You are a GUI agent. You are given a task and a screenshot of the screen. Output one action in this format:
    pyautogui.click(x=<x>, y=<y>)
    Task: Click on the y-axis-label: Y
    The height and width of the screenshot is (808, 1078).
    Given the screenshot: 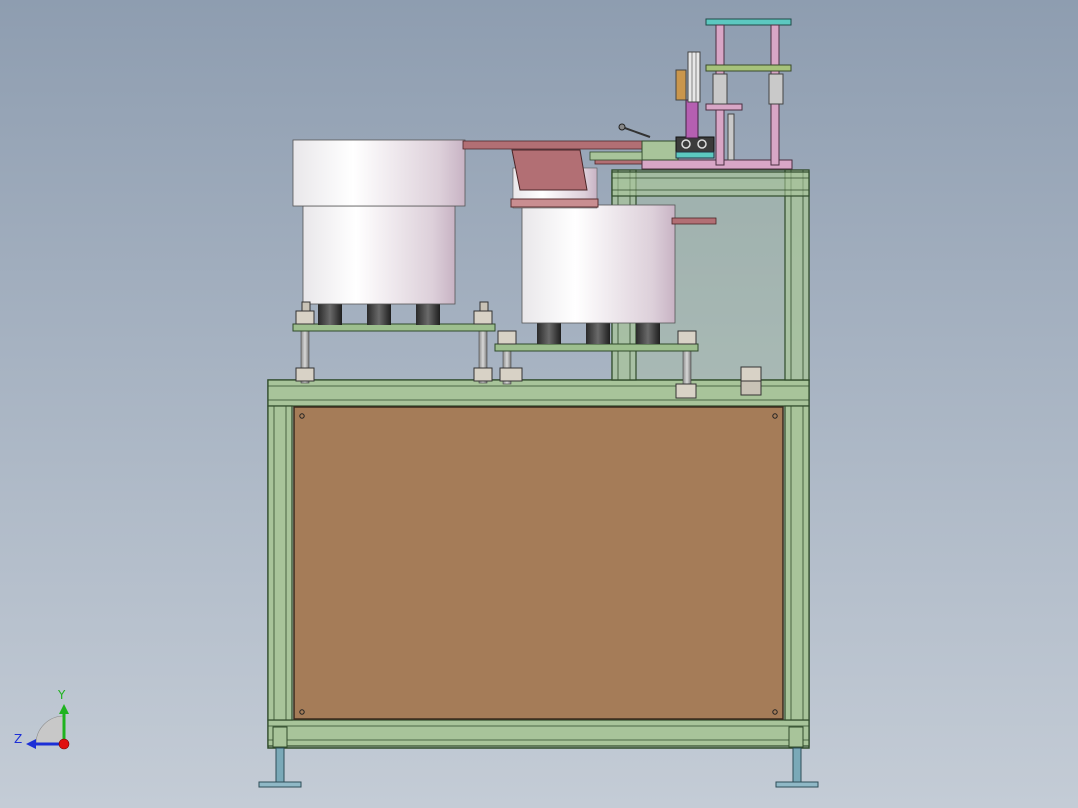 What is the action you would take?
    pyautogui.click(x=62, y=695)
    